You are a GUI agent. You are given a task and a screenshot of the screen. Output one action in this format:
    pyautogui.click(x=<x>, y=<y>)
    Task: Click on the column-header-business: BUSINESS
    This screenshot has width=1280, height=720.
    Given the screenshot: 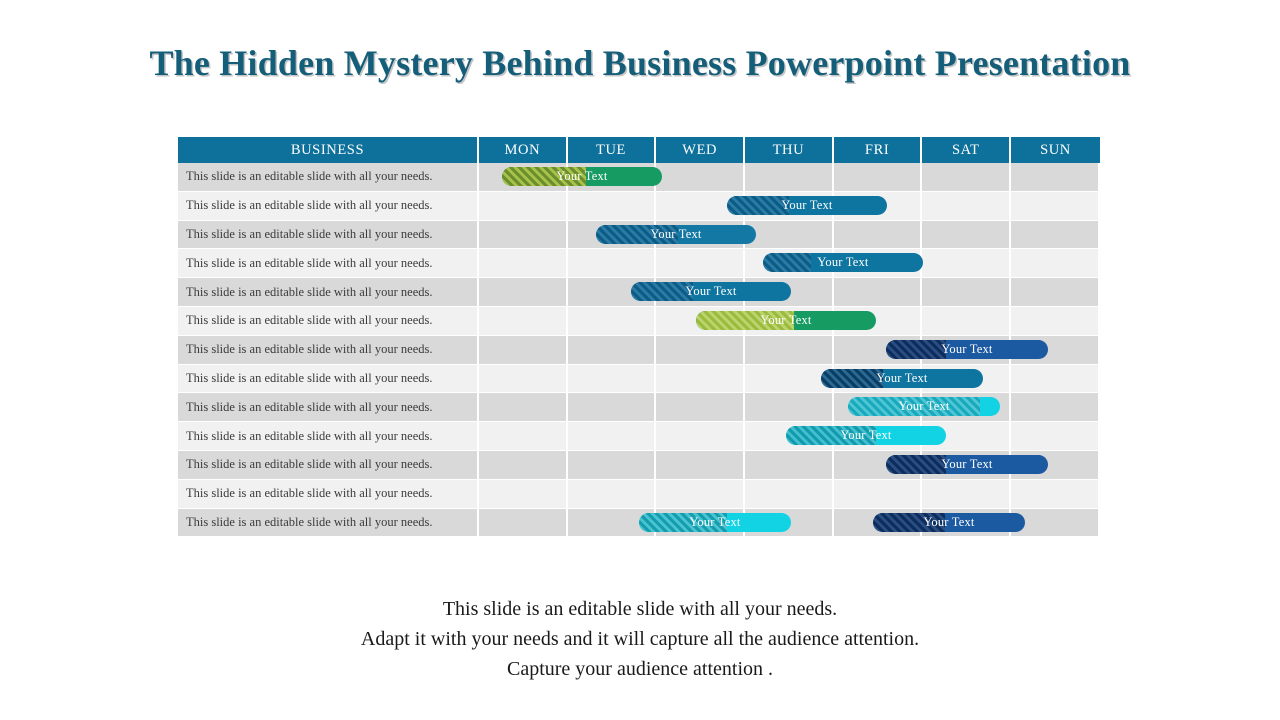 What is the action you would take?
    pyautogui.click(x=328, y=150)
    